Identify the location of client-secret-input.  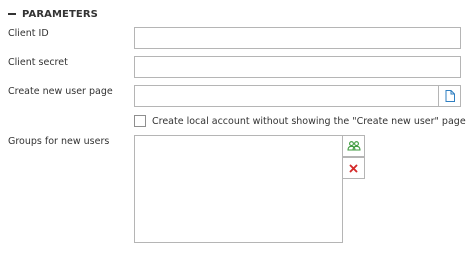
(297, 67).